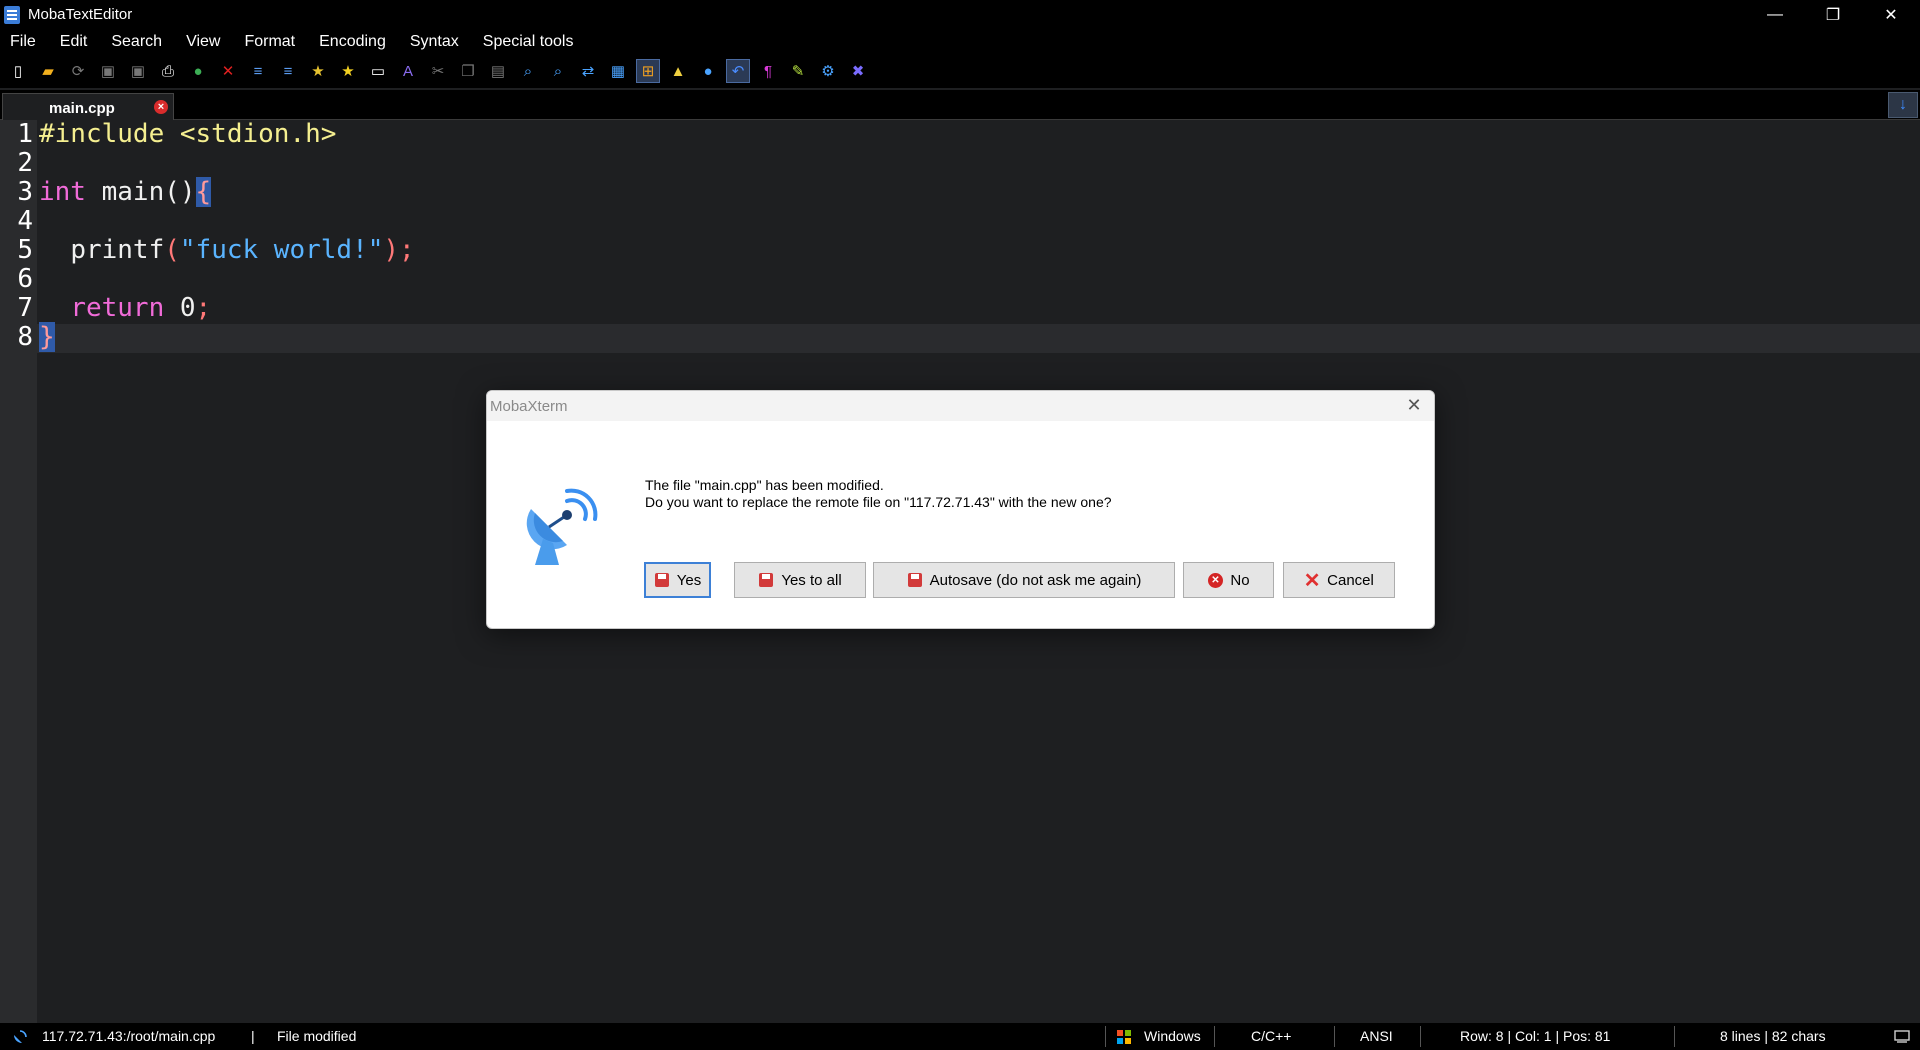  Describe the element at coordinates (1891, 14) in the screenshot. I see `close-window-button: ✕` at that location.